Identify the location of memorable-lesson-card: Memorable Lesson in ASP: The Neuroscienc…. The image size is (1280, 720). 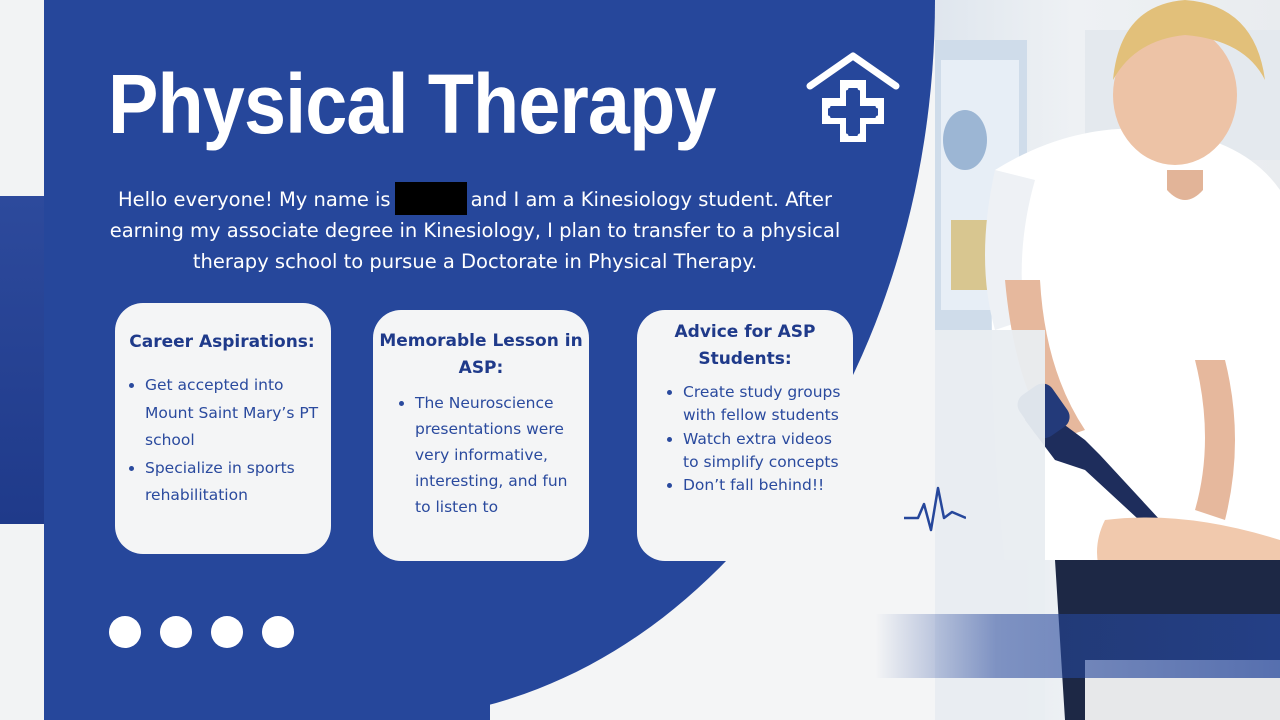
(481, 435).